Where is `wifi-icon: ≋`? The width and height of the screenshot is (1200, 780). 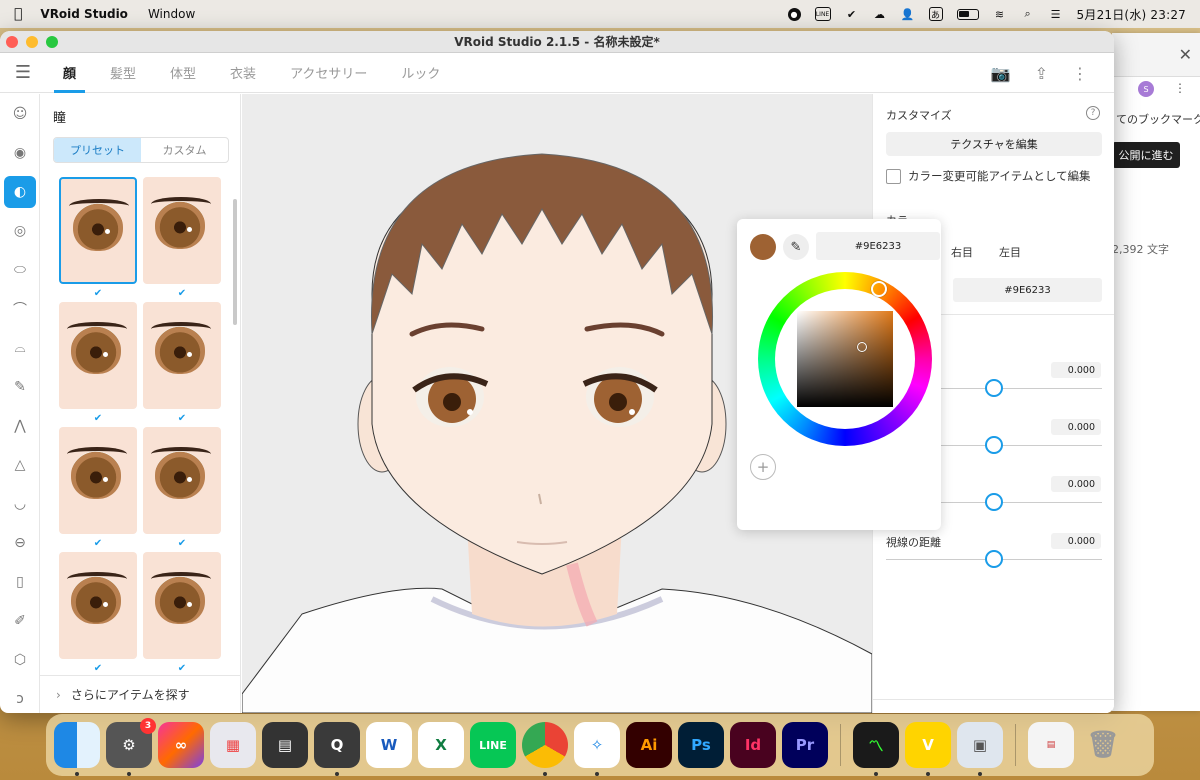
wifi-icon: ≋ is located at coordinates (1000, 14).